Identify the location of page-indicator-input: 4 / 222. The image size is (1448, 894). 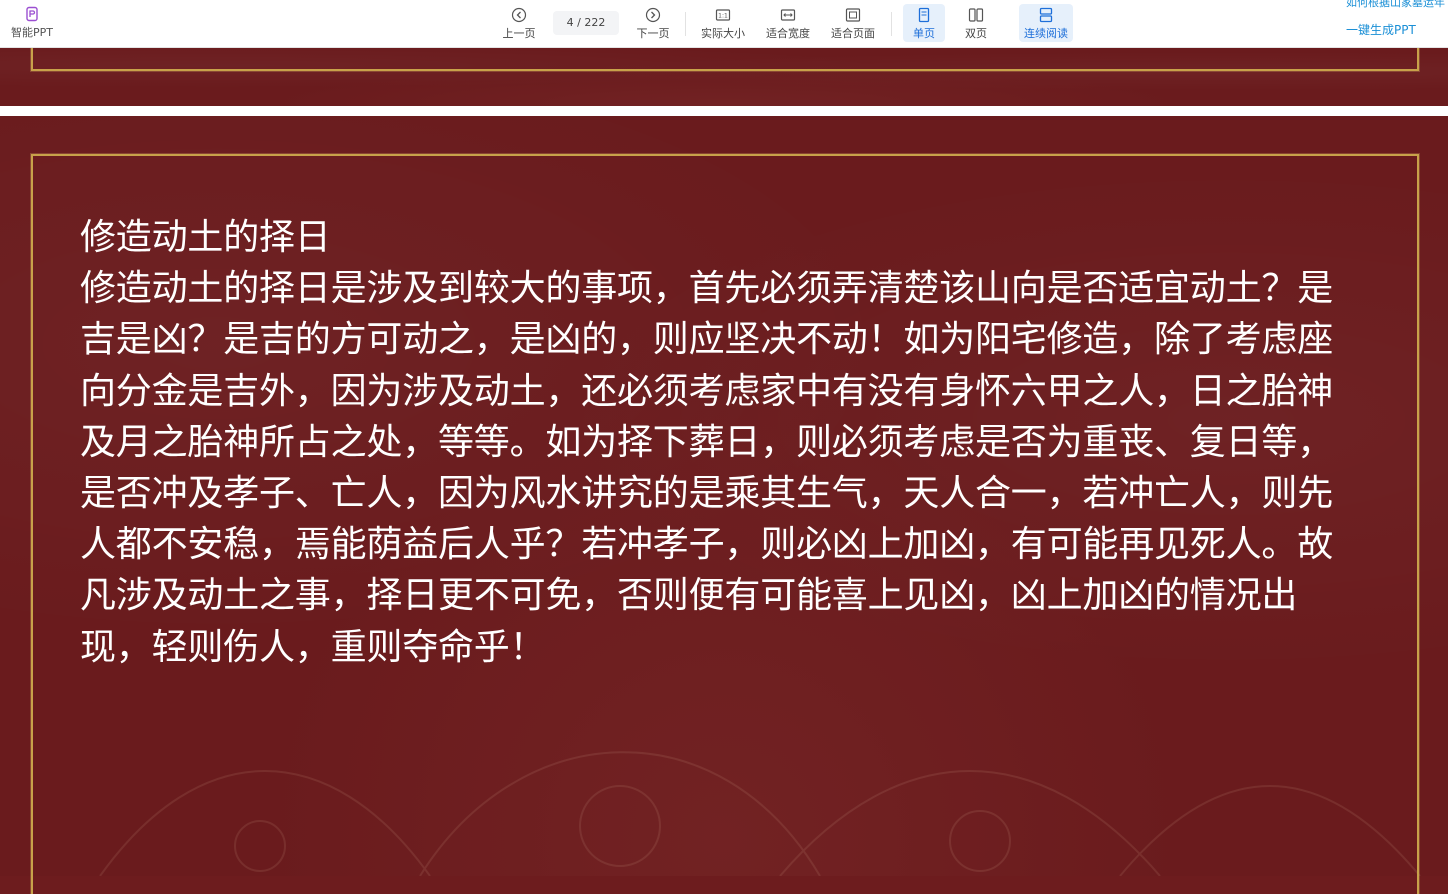
(586, 23).